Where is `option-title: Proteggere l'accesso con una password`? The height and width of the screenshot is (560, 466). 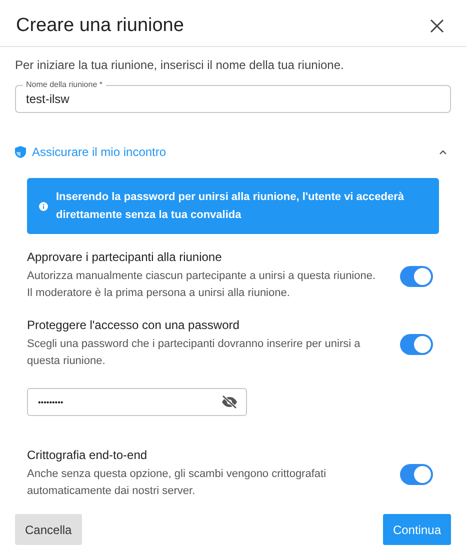 option-title: Proteggere l'accesso con una password is located at coordinates (133, 325).